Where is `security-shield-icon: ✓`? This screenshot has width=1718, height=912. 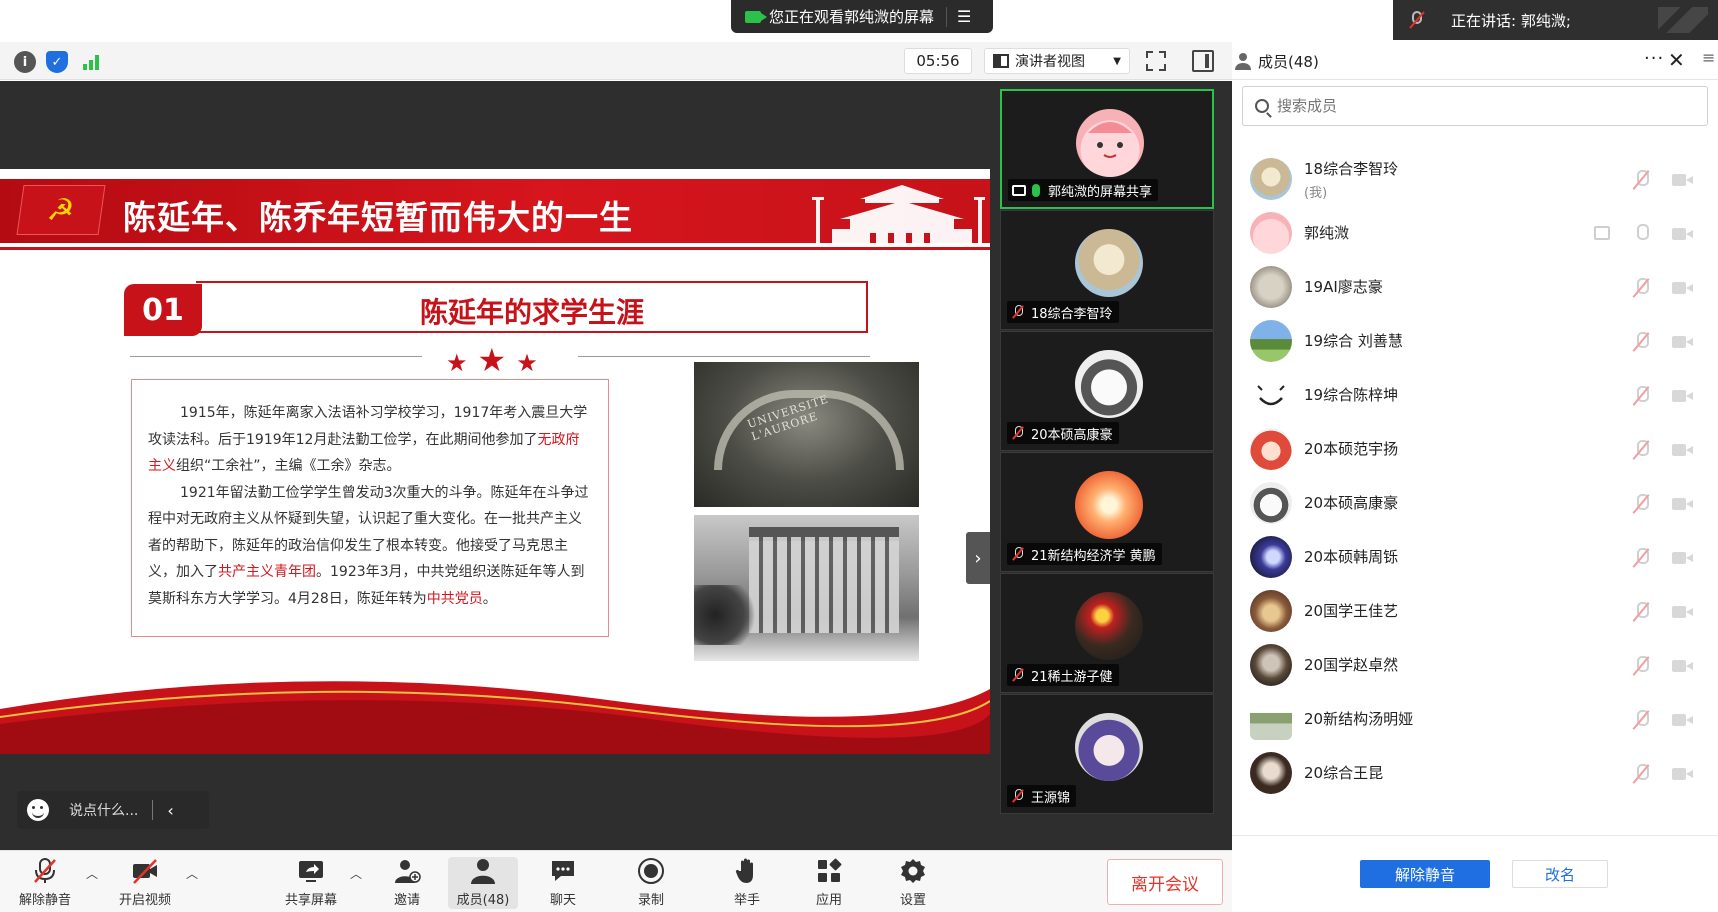 security-shield-icon: ✓ is located at coordinates (57, 62).